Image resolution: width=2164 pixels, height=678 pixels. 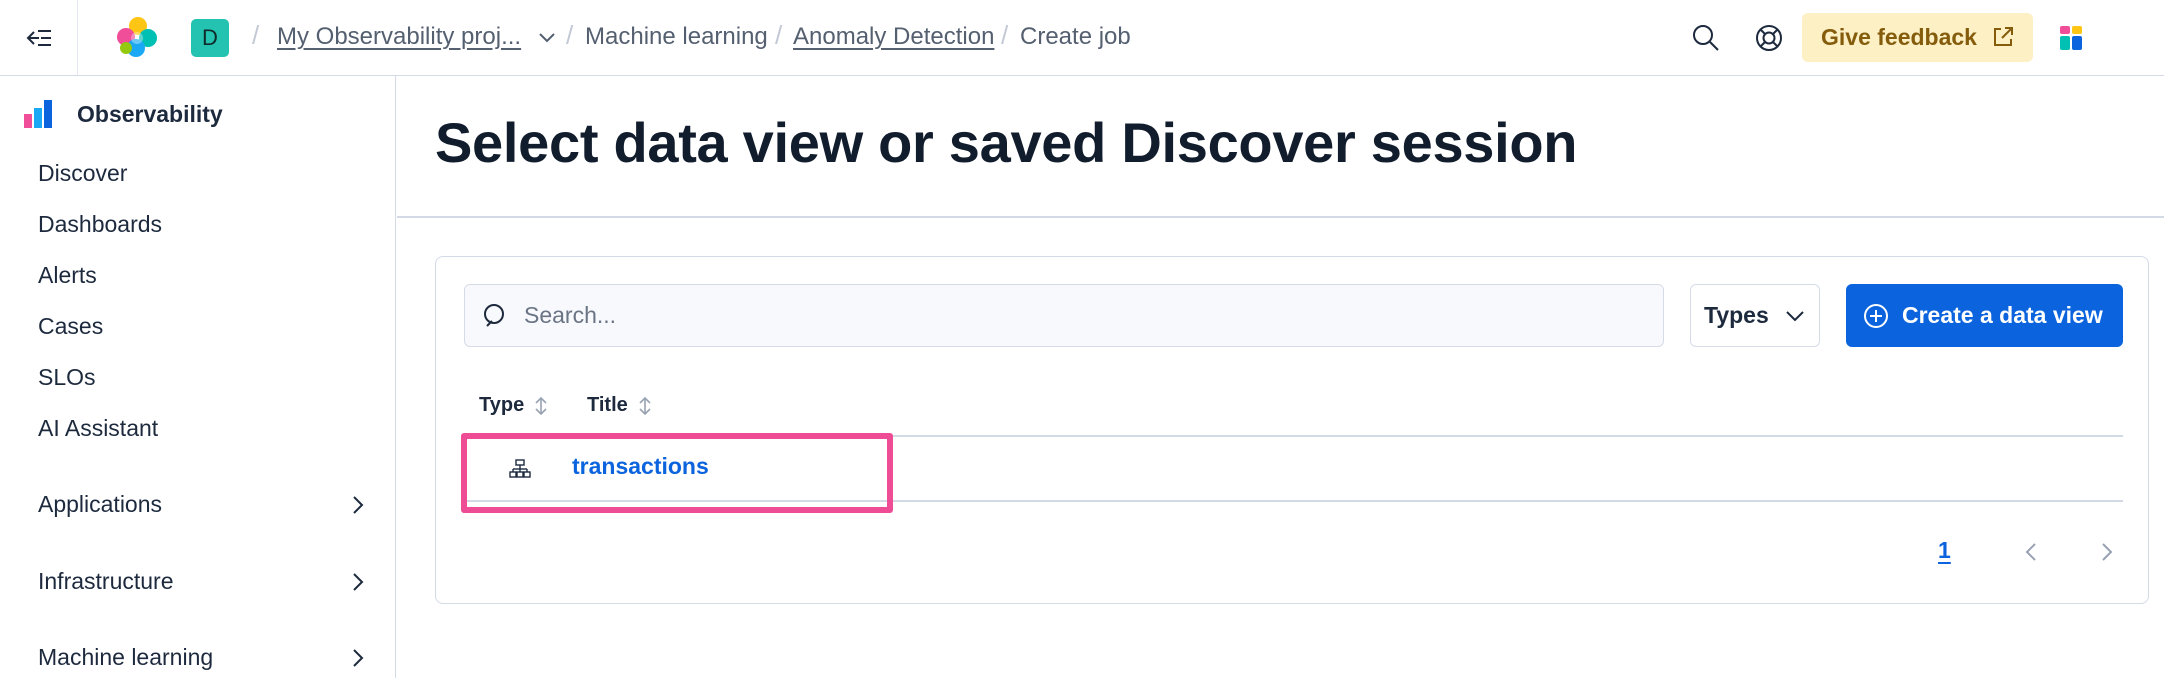 I want to click on project-avatar: D, so click(x=210, y=38).